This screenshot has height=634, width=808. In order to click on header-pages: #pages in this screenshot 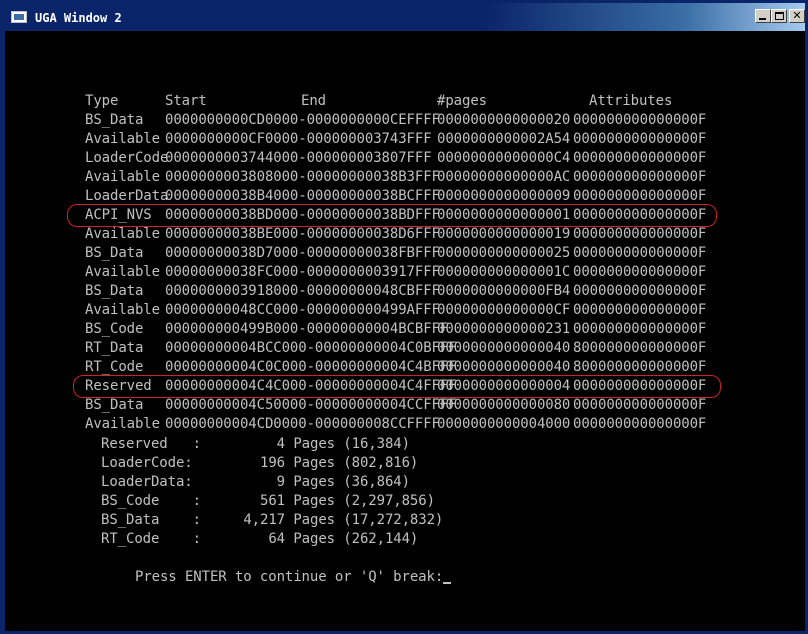, I will do `click(462, 101)`.